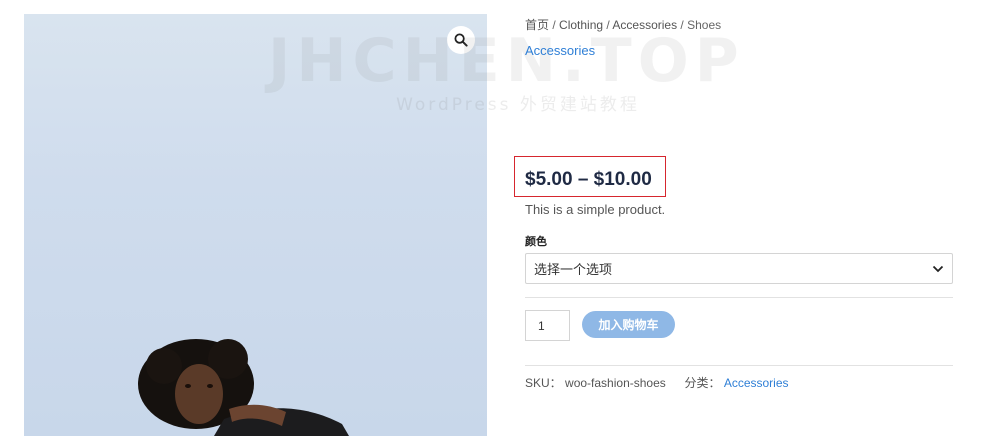  Describe the element at coordinates (644, 25) in the screenshot. I see `breadcrumb-accessories: Accessories` at that location.